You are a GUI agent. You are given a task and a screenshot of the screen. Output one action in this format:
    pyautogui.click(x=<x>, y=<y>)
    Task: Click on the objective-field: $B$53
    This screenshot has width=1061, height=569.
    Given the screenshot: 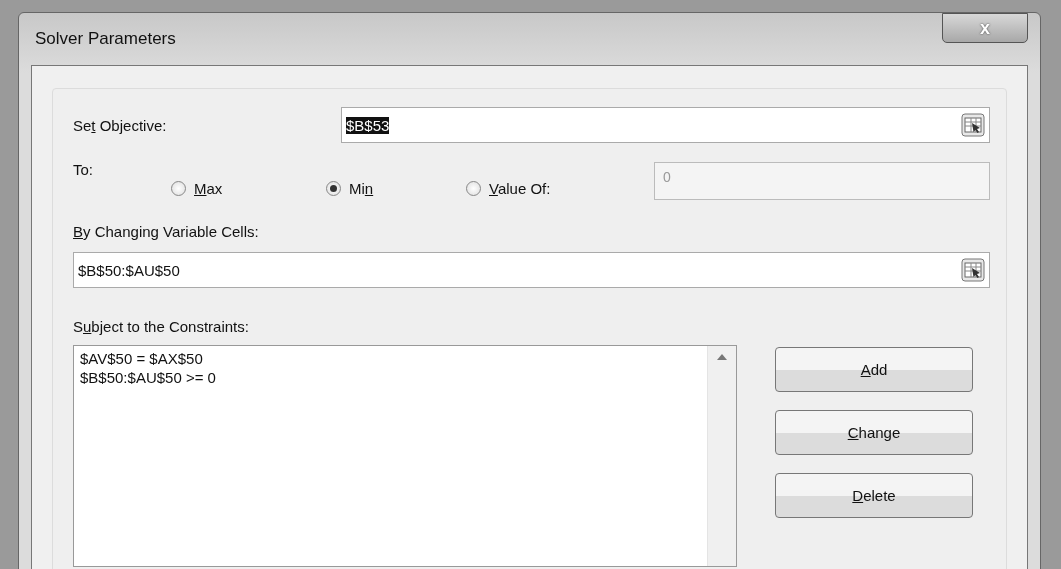 What is the action you would take?
    pyautogui.click(x=665, y=125)
    